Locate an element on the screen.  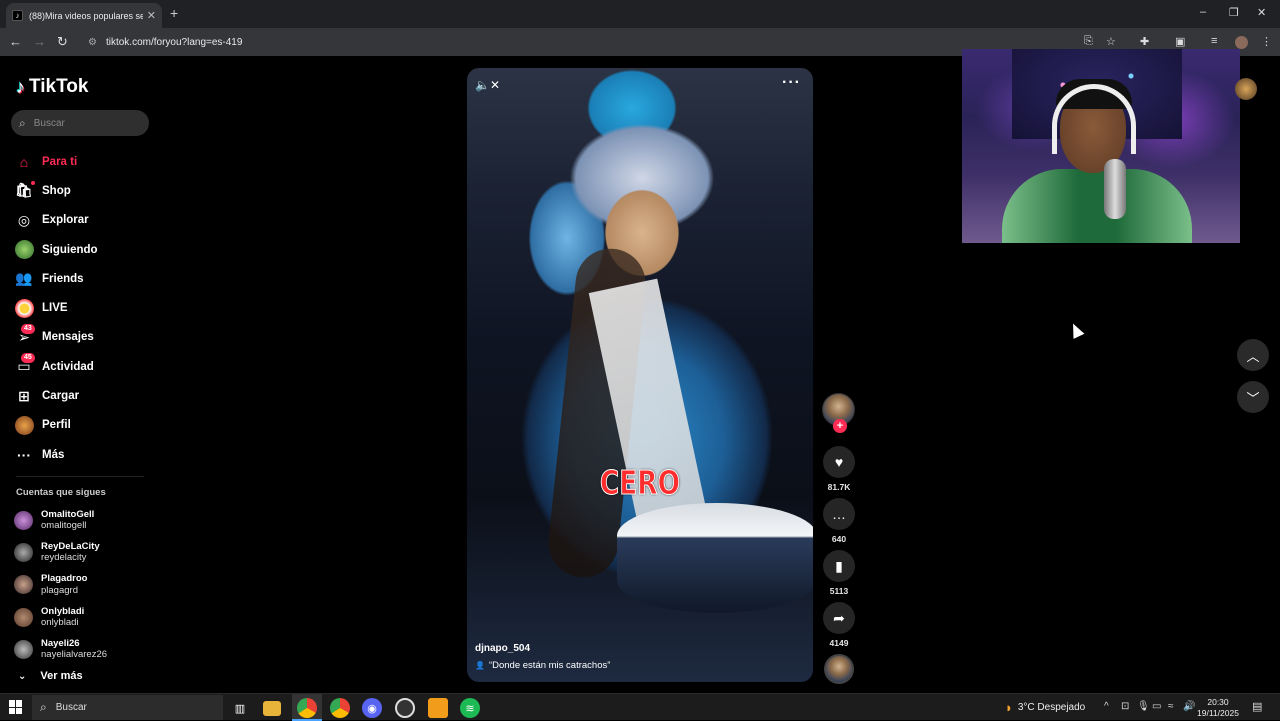
list-item: ReyDeLaCity reydelacity is located at coordinates (84, 552).